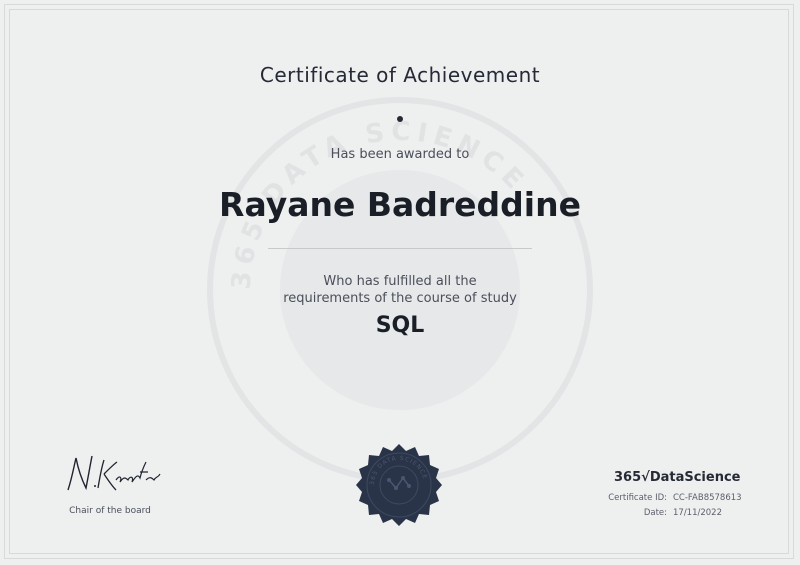 The width and height of the screenshot is (800, 565). I want to click on date-label: Date:, so click(655, 513).